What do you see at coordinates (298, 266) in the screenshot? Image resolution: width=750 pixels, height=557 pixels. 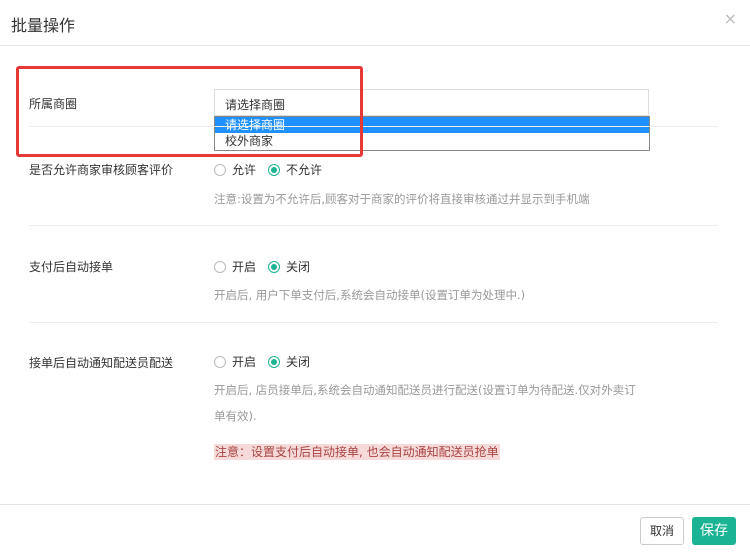 I see `auto-accept-off-label: 关闭` at bounding box center [298, 266].